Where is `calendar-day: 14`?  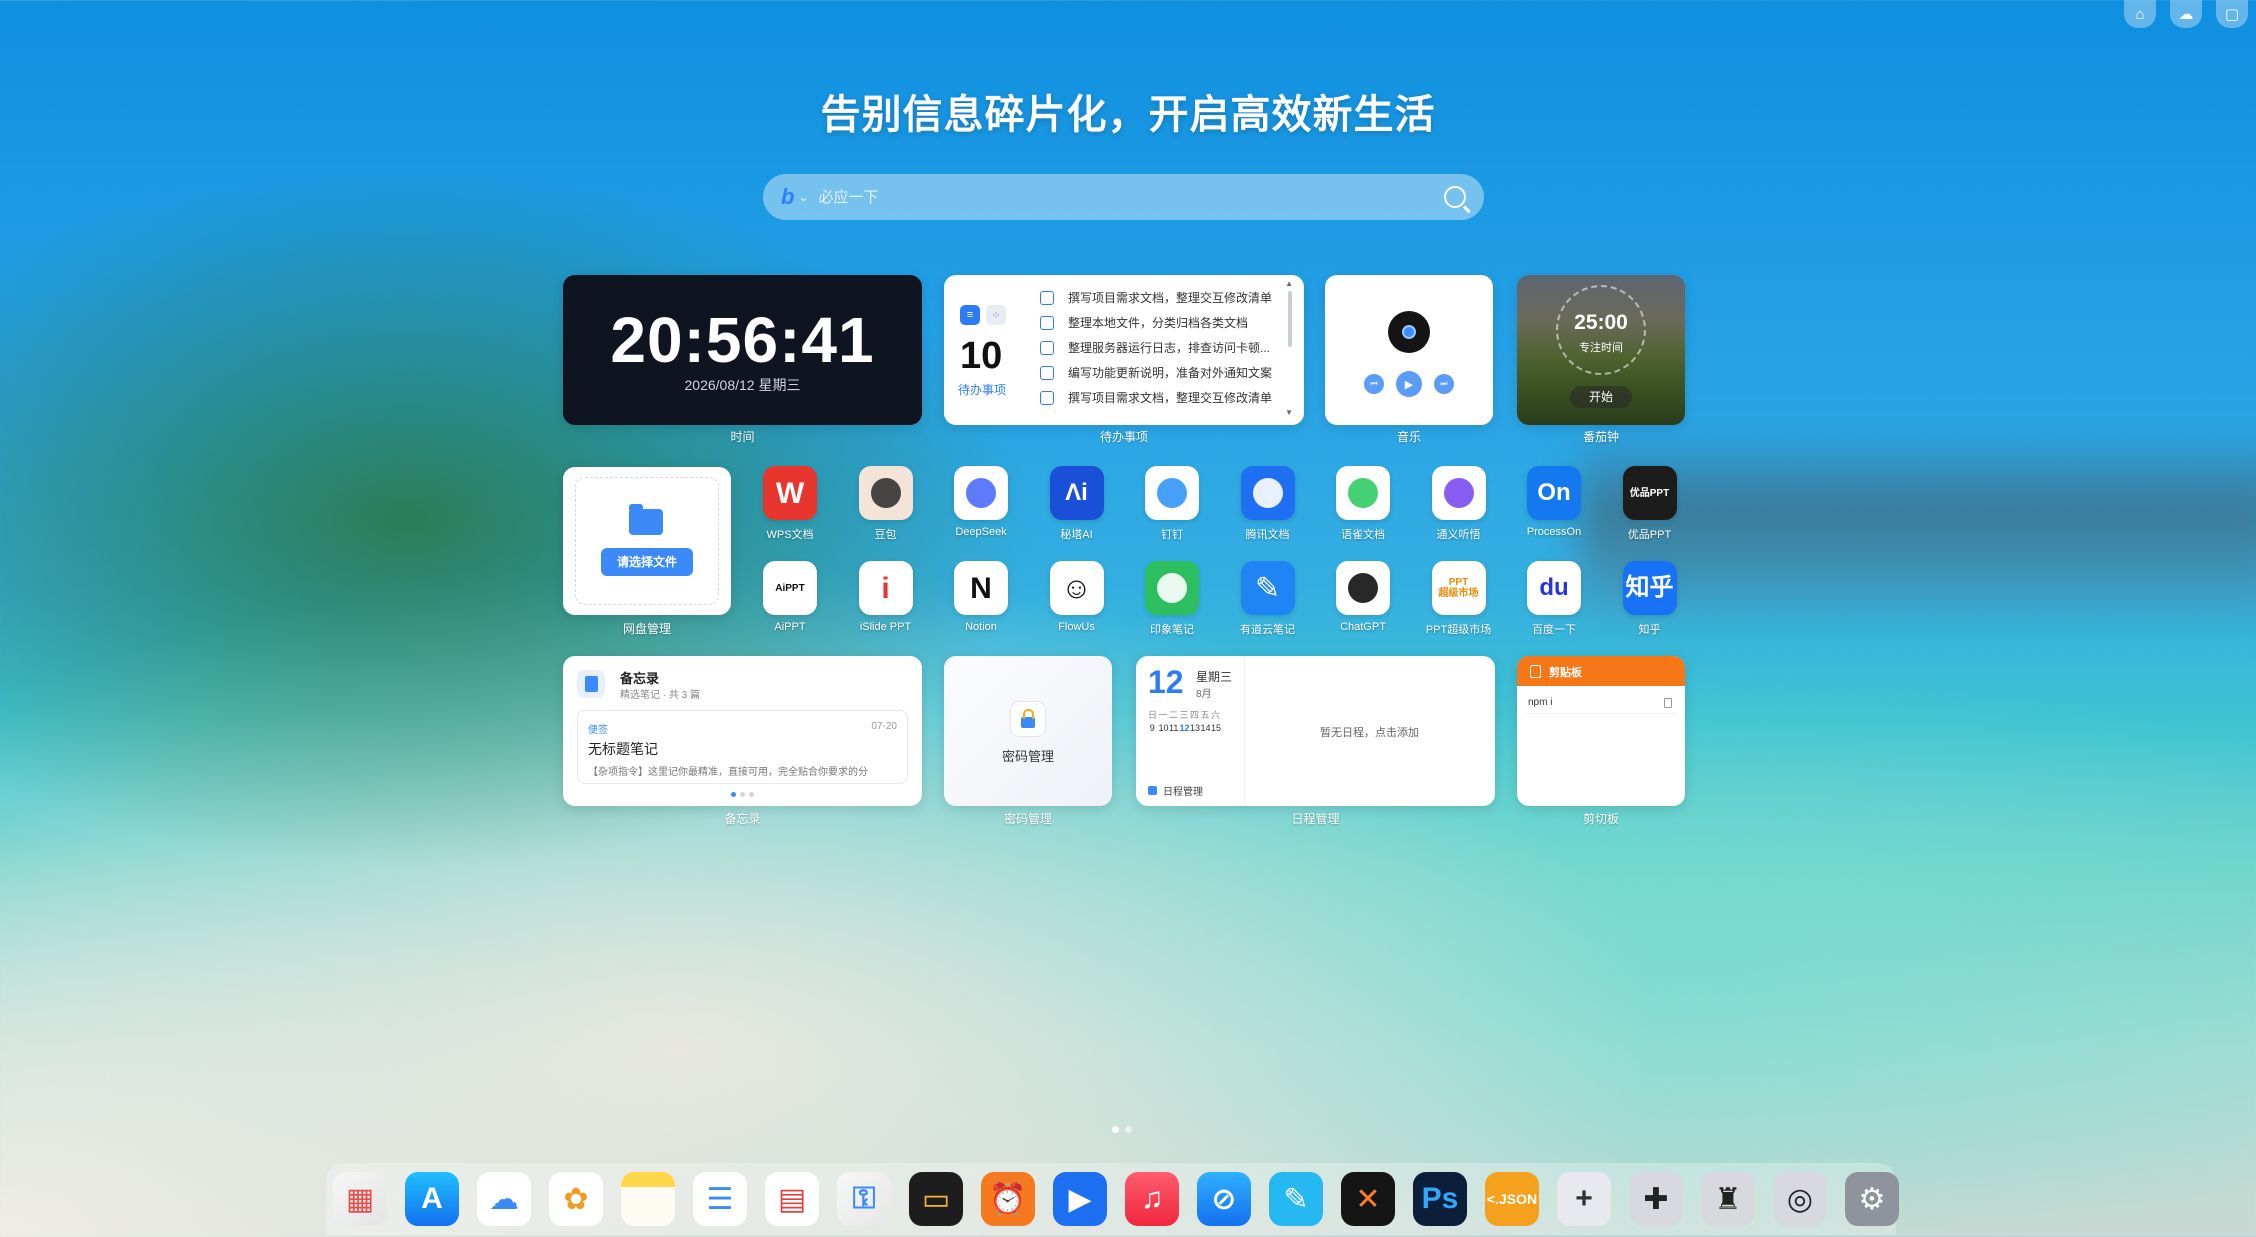
calendar-day: 14 is located at coordinates (1206, 728).